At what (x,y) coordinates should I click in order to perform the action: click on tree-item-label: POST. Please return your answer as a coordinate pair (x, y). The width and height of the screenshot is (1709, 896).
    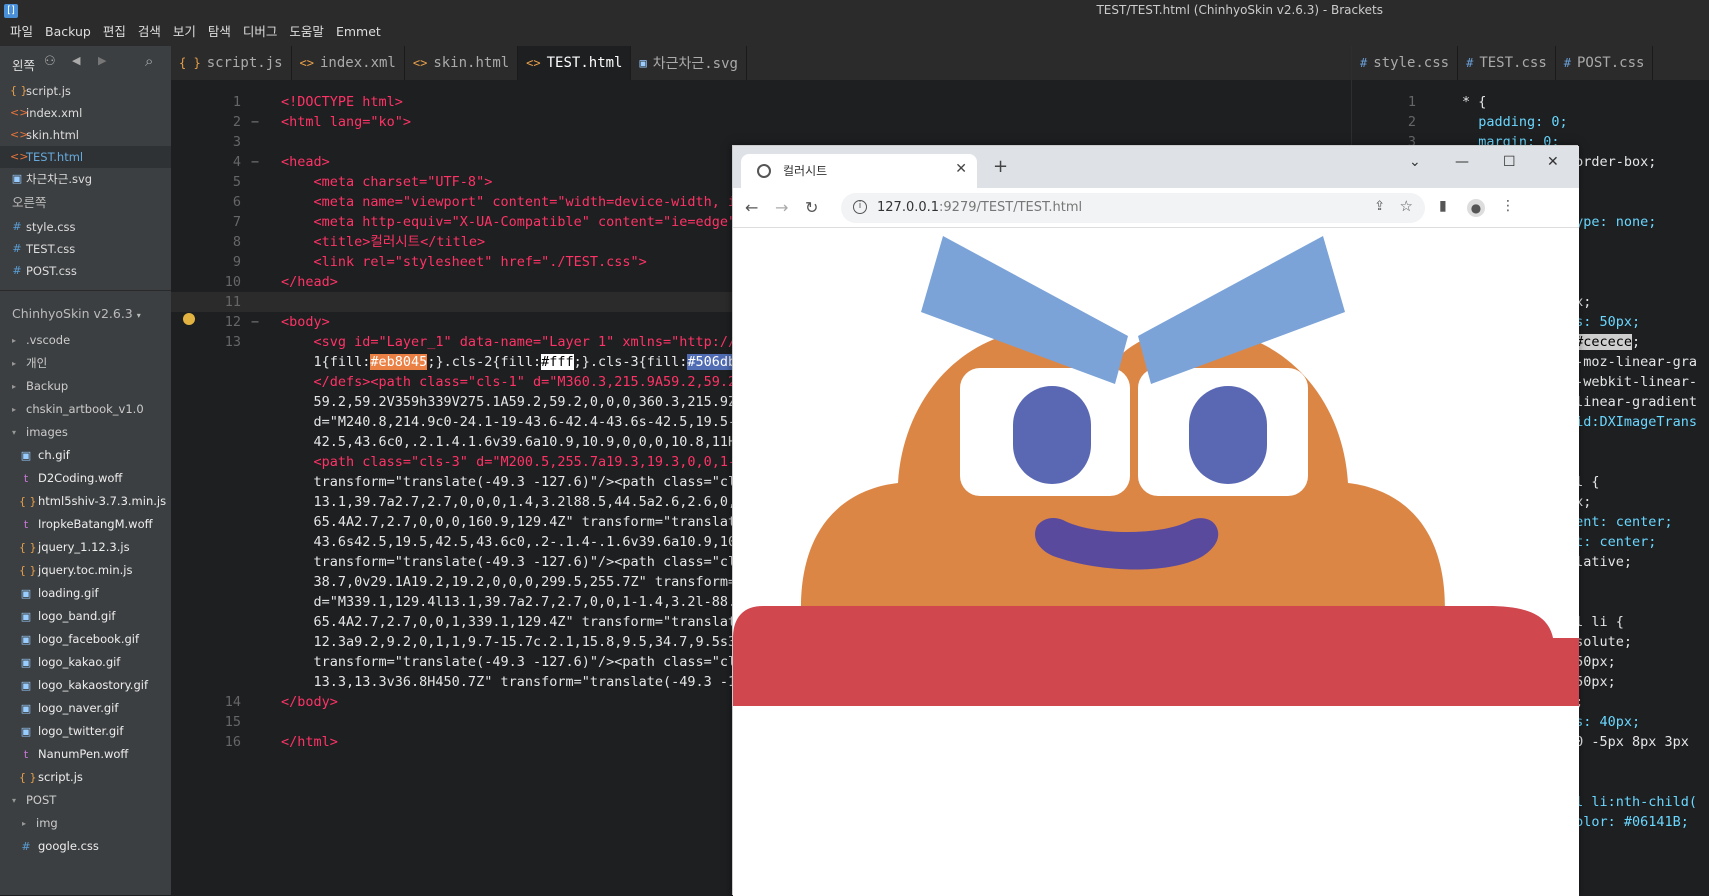
    Looking at the image, I should click on (41, 800).